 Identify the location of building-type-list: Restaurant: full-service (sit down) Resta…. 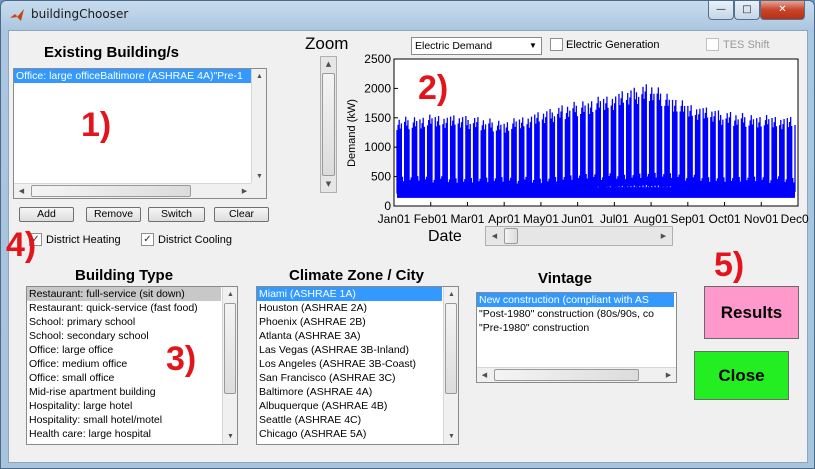
(132, 365).